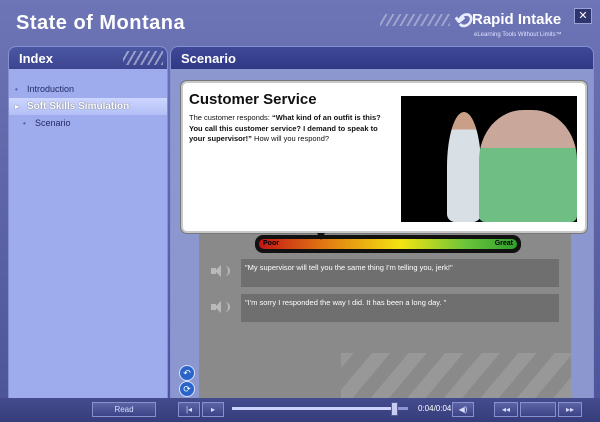 This screenshot has height=422, width=600. I want to click on refresh-icon: ⟳, so click(187, 389).